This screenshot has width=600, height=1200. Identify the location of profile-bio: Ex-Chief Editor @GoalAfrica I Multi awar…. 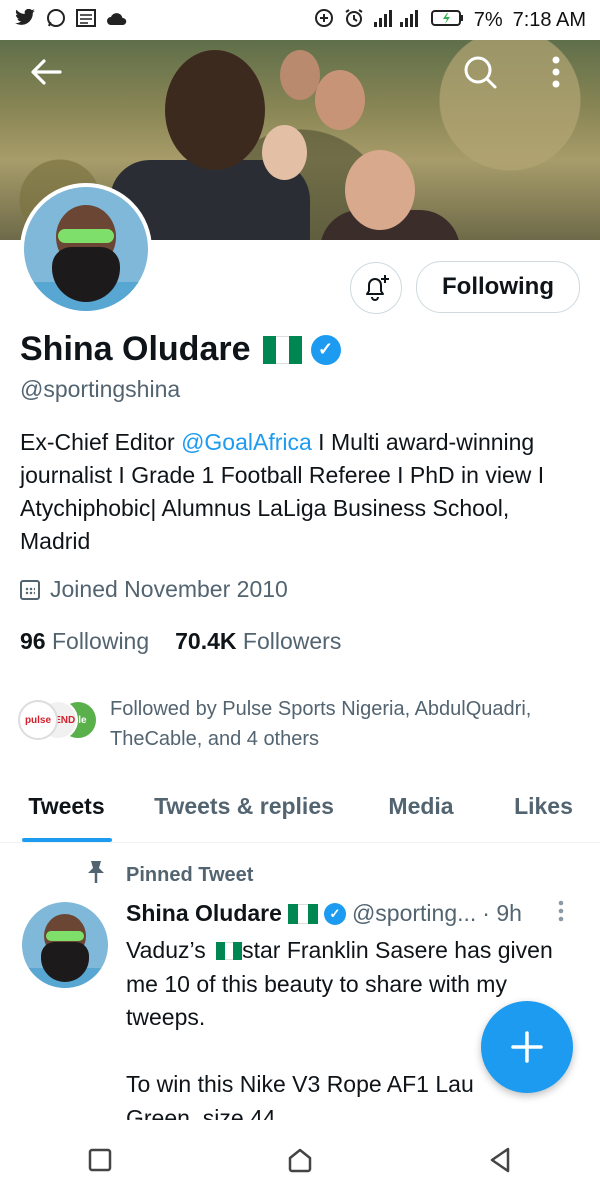
(300, 492).